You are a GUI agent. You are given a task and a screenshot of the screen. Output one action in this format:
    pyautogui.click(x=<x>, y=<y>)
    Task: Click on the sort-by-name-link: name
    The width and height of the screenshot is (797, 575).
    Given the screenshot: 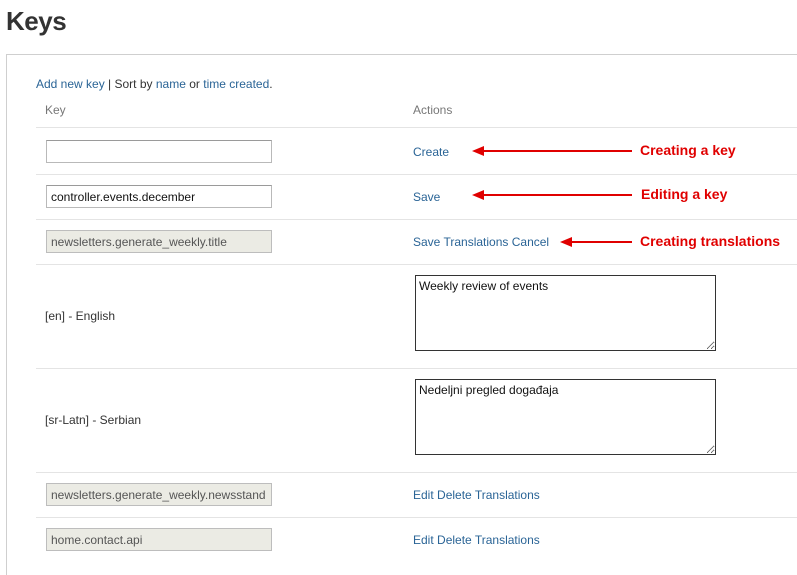 What is the action you would take?
    pyautogui.click(x=171, y=84)
    